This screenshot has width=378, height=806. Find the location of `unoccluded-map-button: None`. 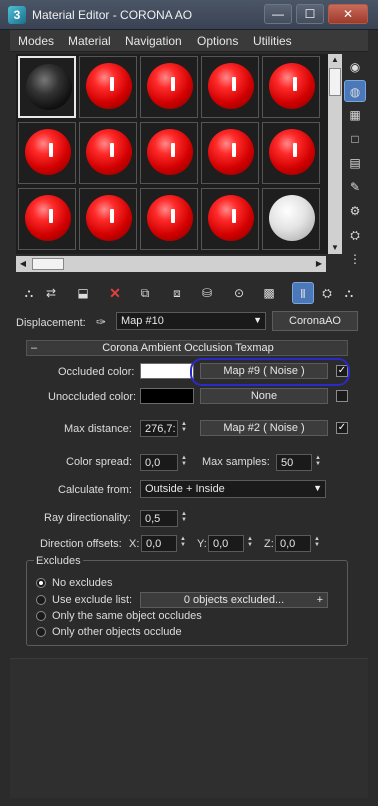

unoccluded-map-button: None is located at coordinates (264, 396).